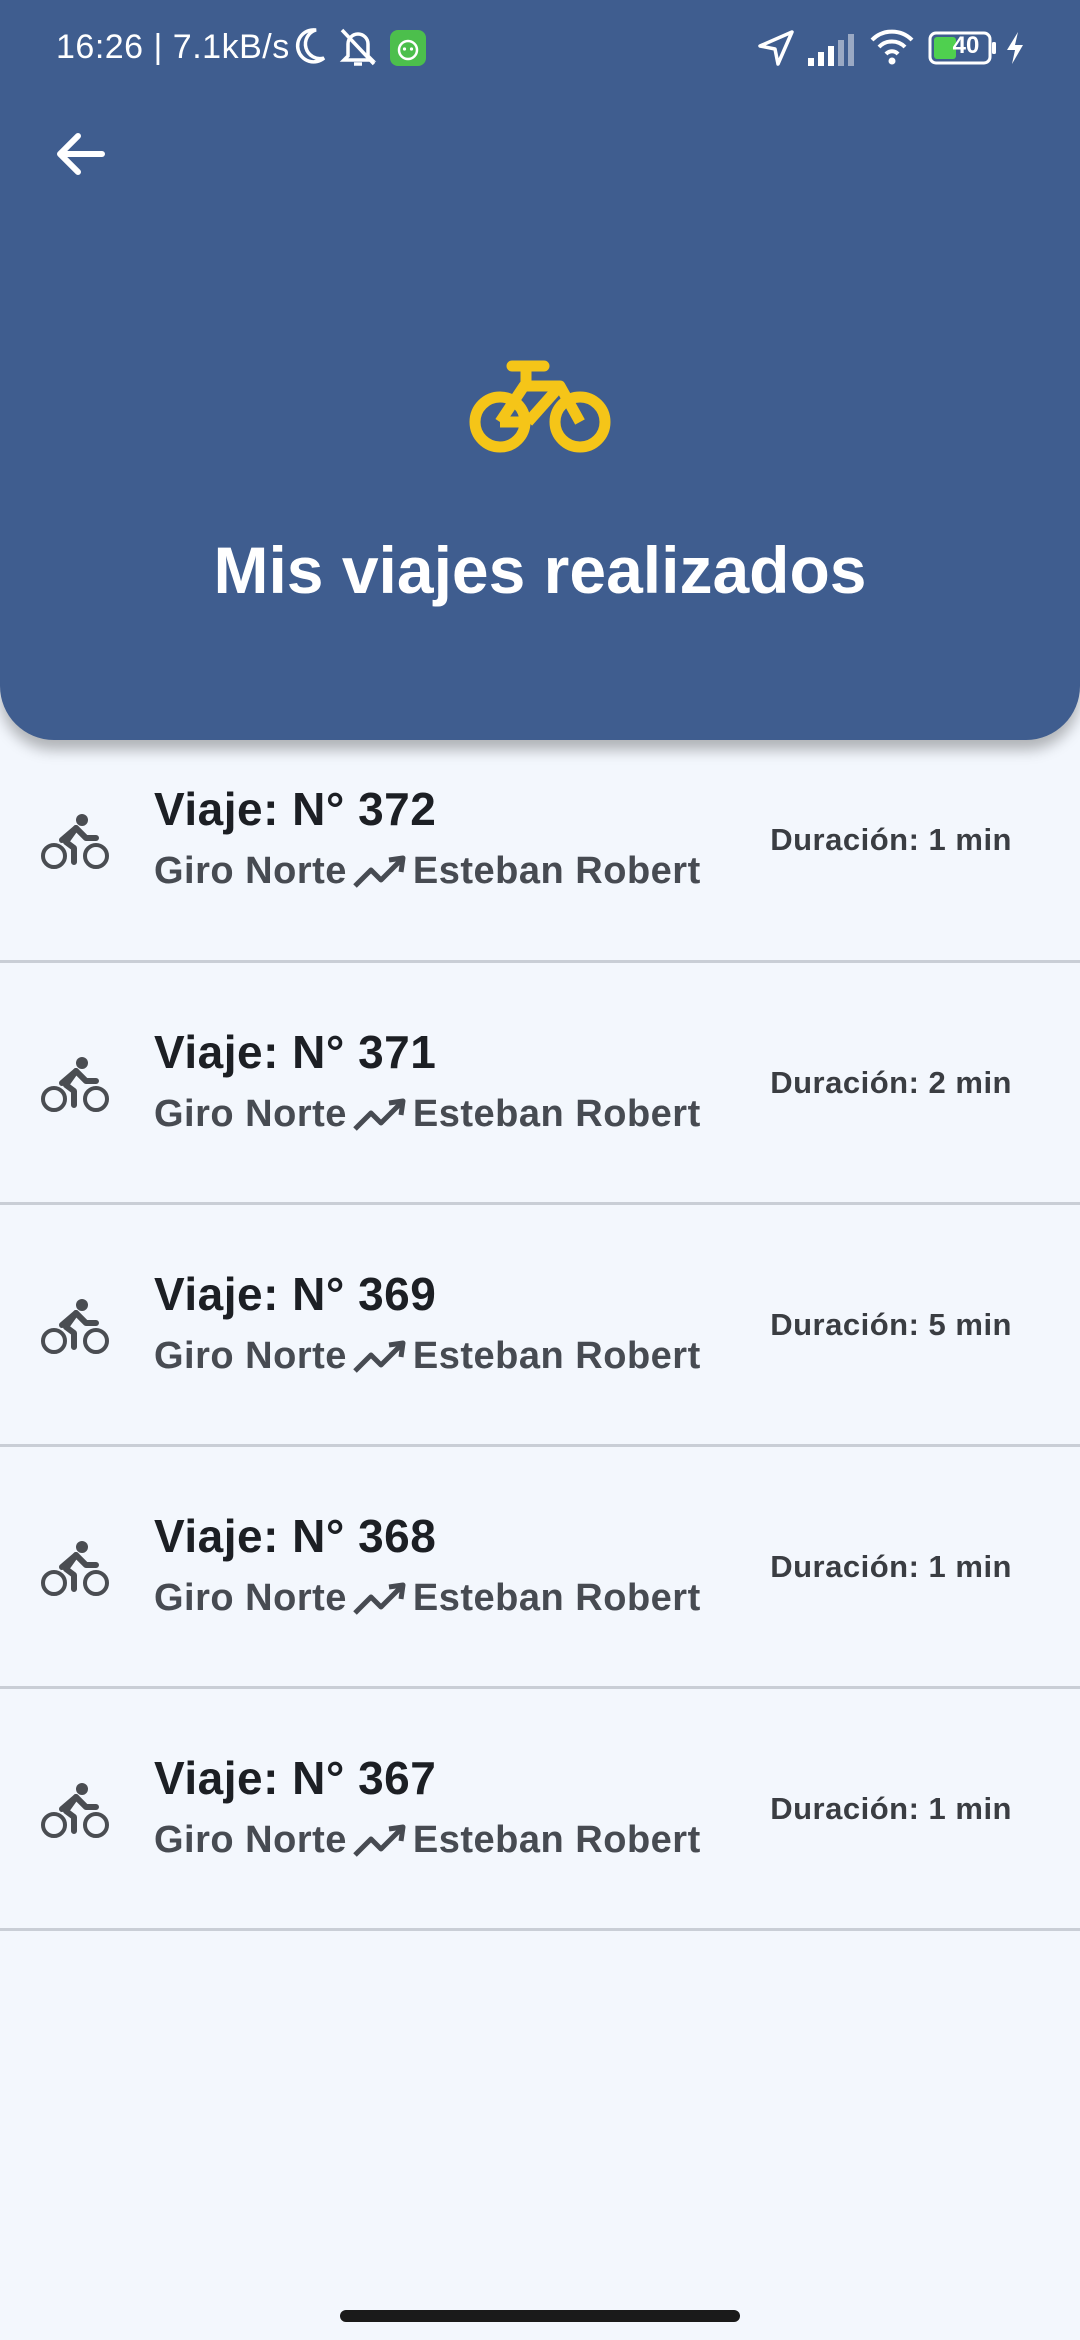  I want to click on trip-title: Viaje: N° 372, so click(295, 809).